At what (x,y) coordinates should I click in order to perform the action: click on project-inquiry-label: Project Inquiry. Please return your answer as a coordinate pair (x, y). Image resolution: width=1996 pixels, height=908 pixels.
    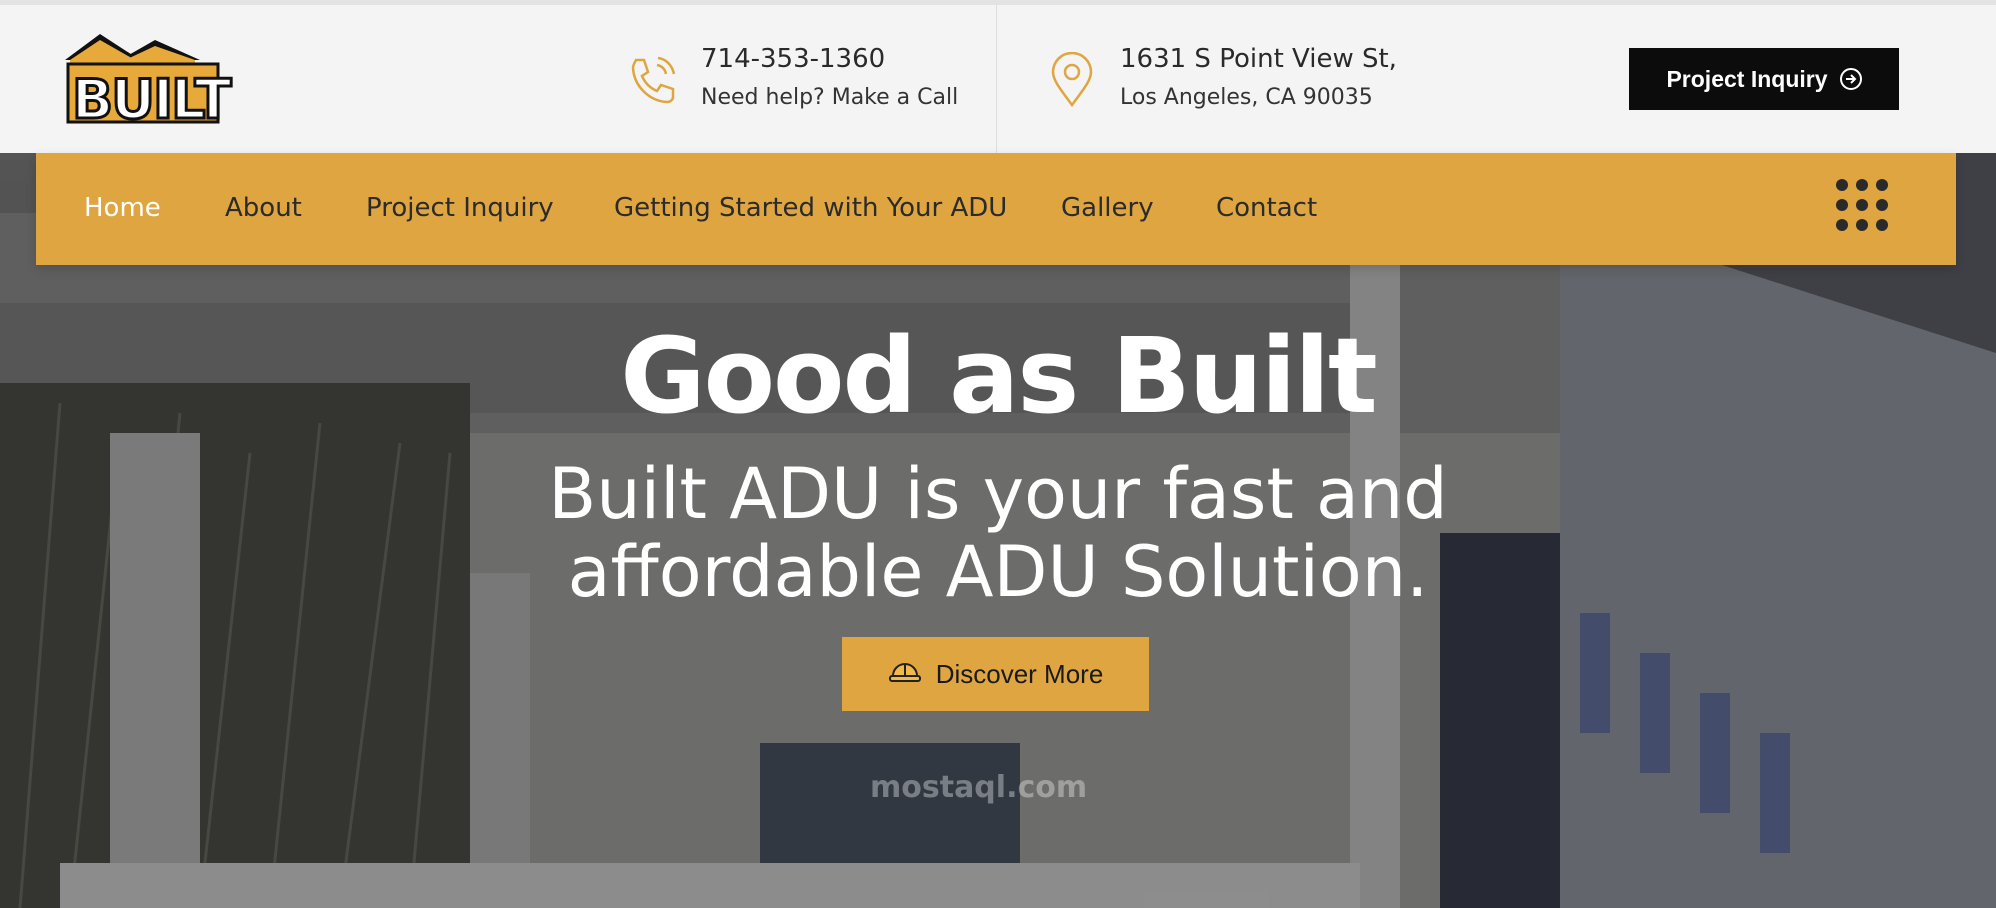
    Looking at the image, I should click on (1747, 78).